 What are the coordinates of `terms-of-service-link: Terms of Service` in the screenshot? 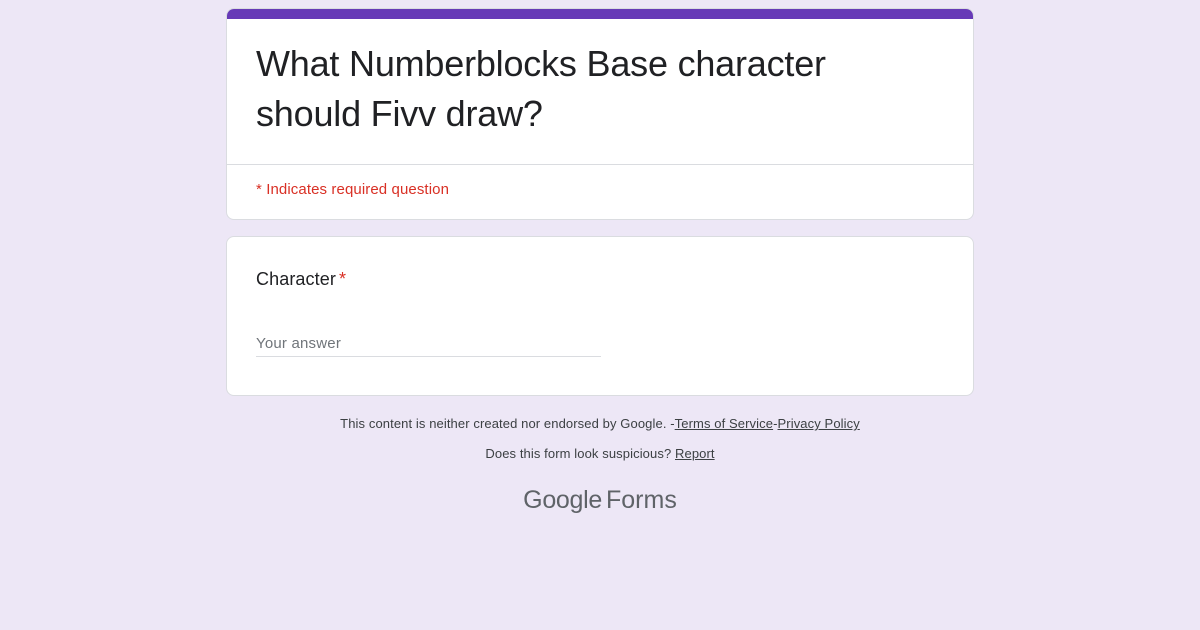 It's located at (724, 423).